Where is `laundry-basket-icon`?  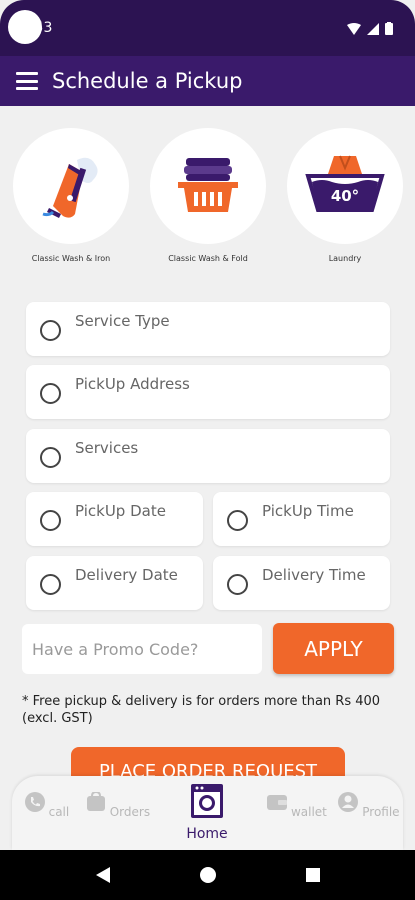 laundry-basket-icon is located at coordinates (208, 186).